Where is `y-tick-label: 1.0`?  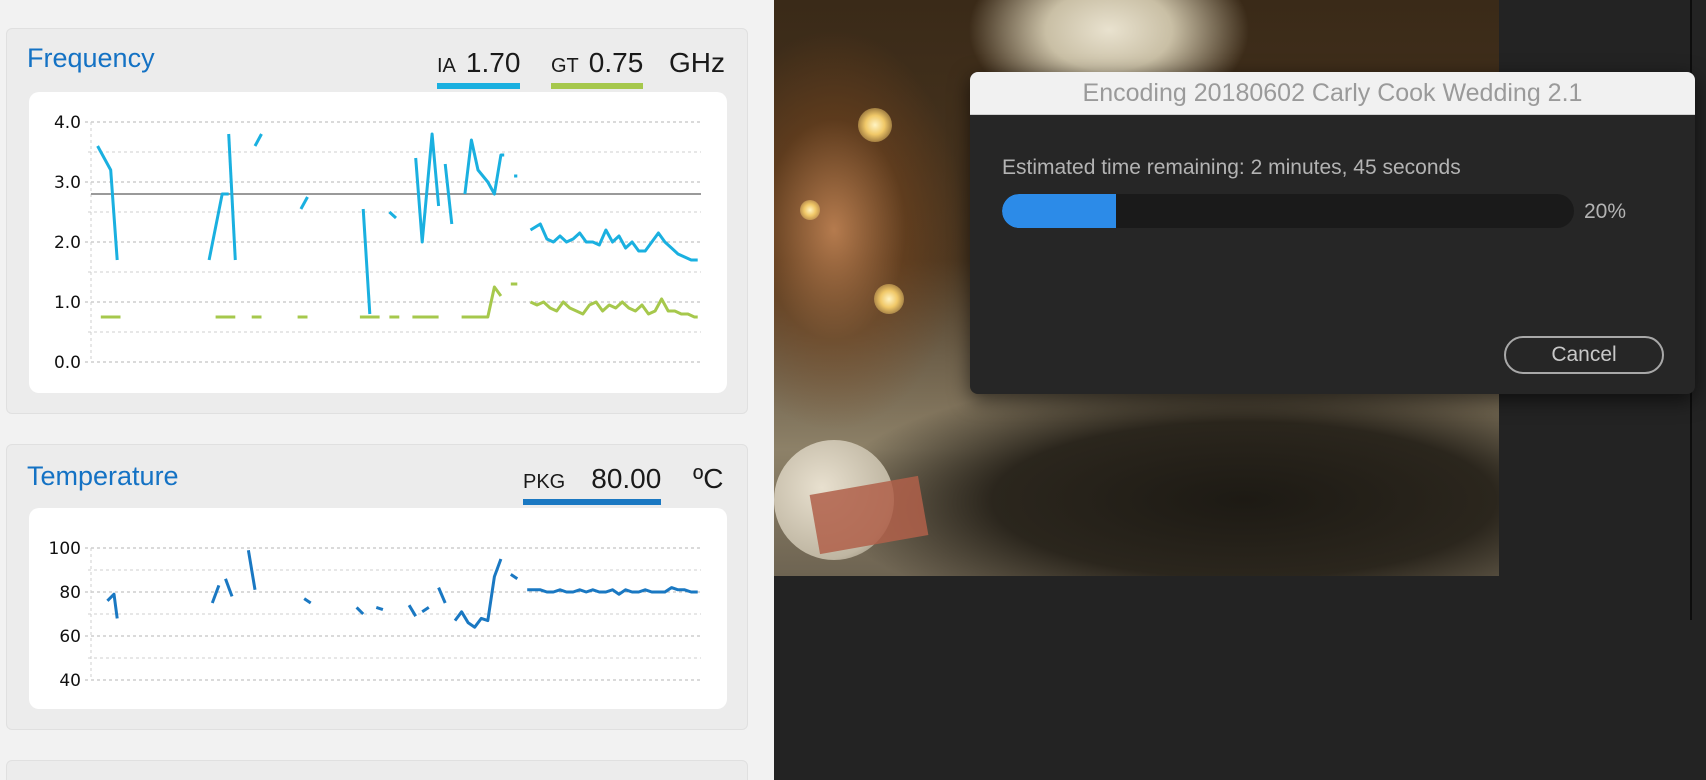
y-tick-label: 1.0 is located at coordinates (67, 303).